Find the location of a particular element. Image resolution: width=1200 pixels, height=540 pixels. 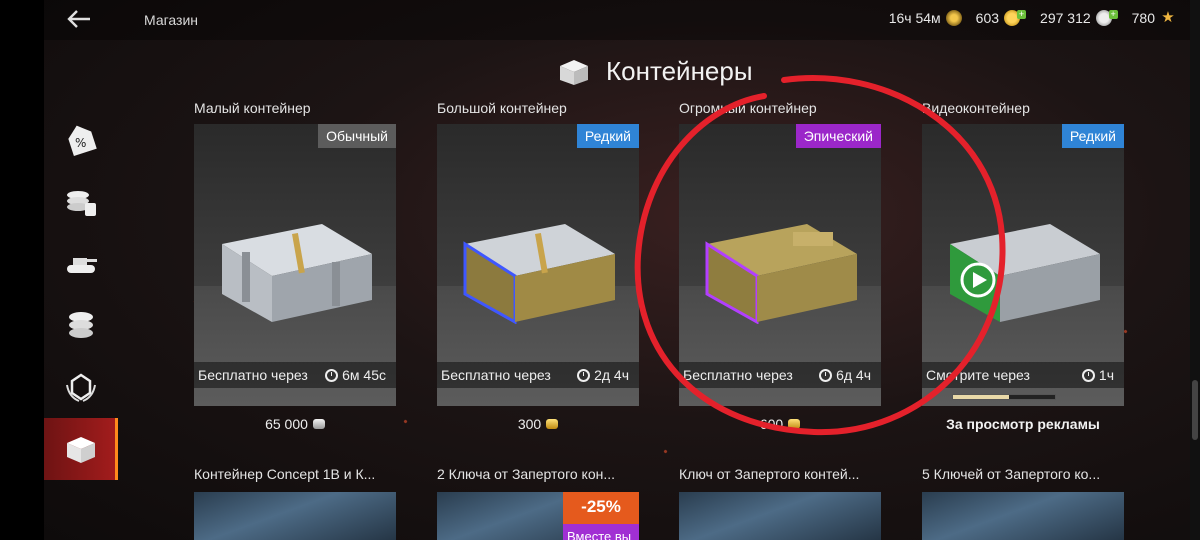

ad-progress-fill is located at coordinates (981, 397).